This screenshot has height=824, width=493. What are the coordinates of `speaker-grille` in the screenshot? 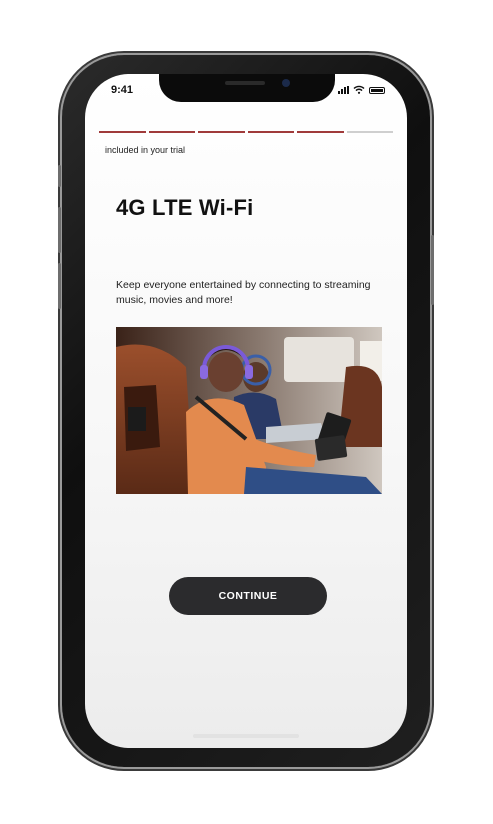 It's located at (245, 83).